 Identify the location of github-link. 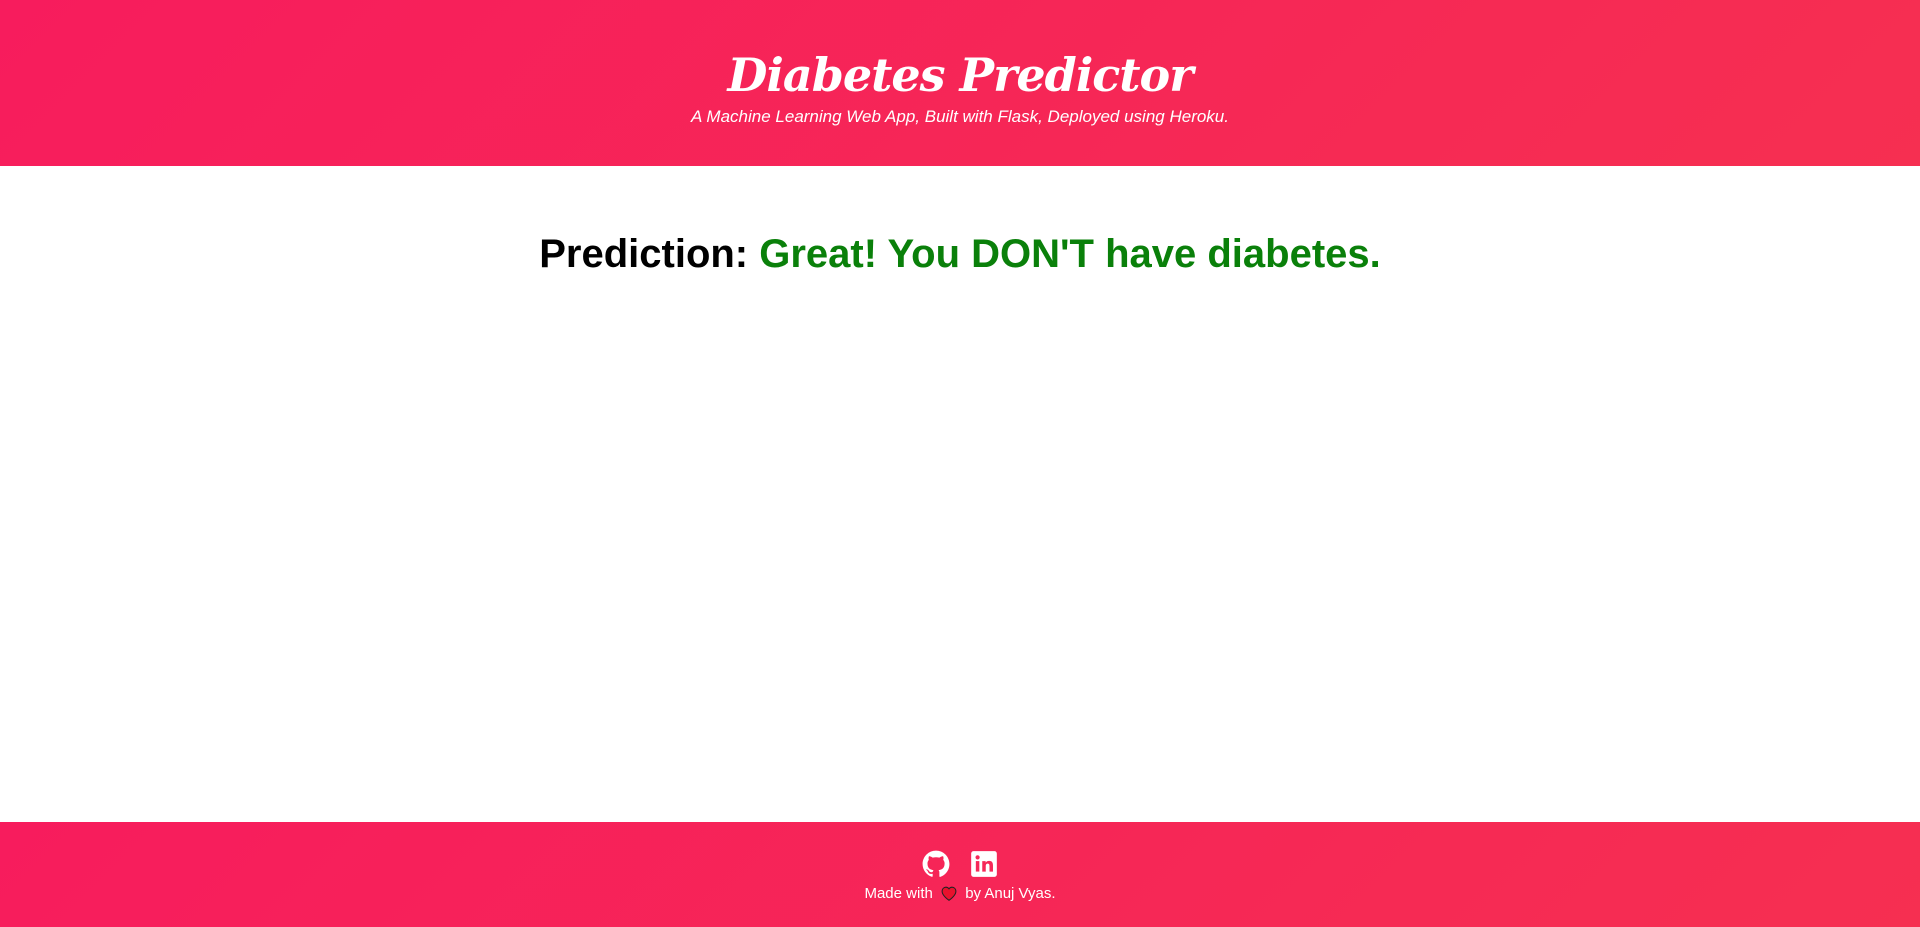
(936, 864).